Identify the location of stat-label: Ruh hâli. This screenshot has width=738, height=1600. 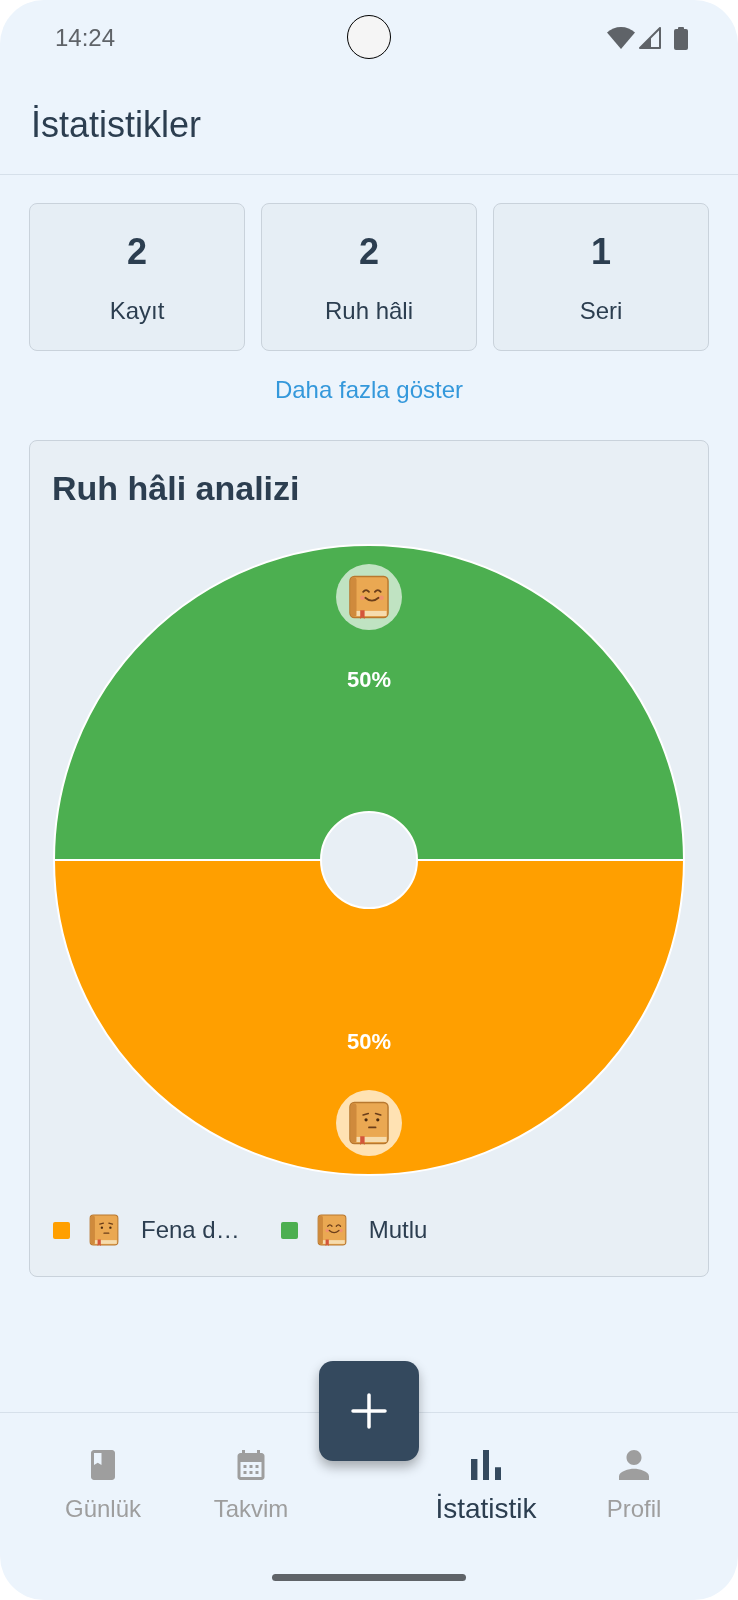
(369, 311).